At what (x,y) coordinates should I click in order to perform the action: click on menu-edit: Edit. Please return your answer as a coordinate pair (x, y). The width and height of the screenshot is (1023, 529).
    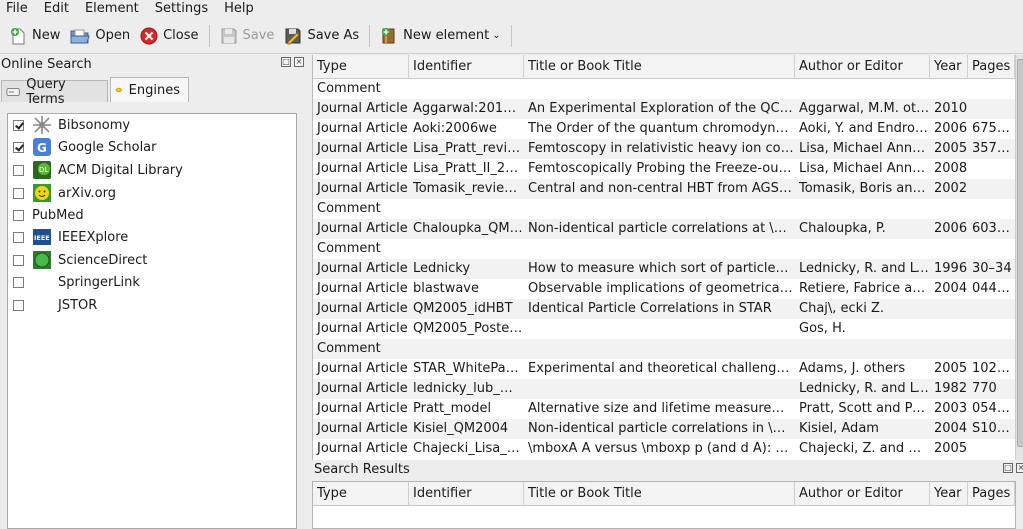
    Looking at the image, I should click on (56, 9).